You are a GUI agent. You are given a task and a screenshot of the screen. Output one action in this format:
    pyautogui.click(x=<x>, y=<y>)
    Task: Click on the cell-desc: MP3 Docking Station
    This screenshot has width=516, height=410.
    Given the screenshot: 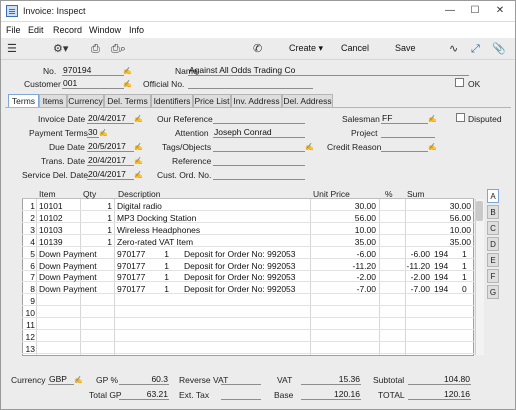 What is the action you would take?
    pyautogui.click(x=212, y=218)
    